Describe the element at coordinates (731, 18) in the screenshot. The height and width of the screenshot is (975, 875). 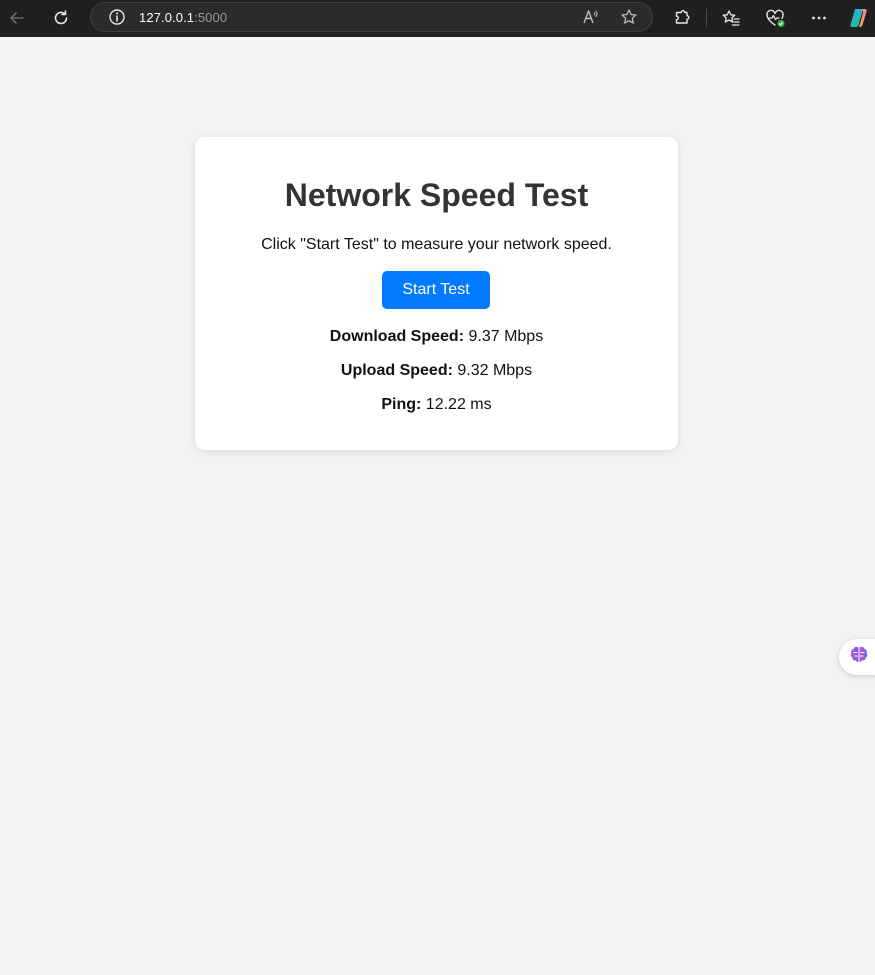
I see `favorites-icon` at that location.